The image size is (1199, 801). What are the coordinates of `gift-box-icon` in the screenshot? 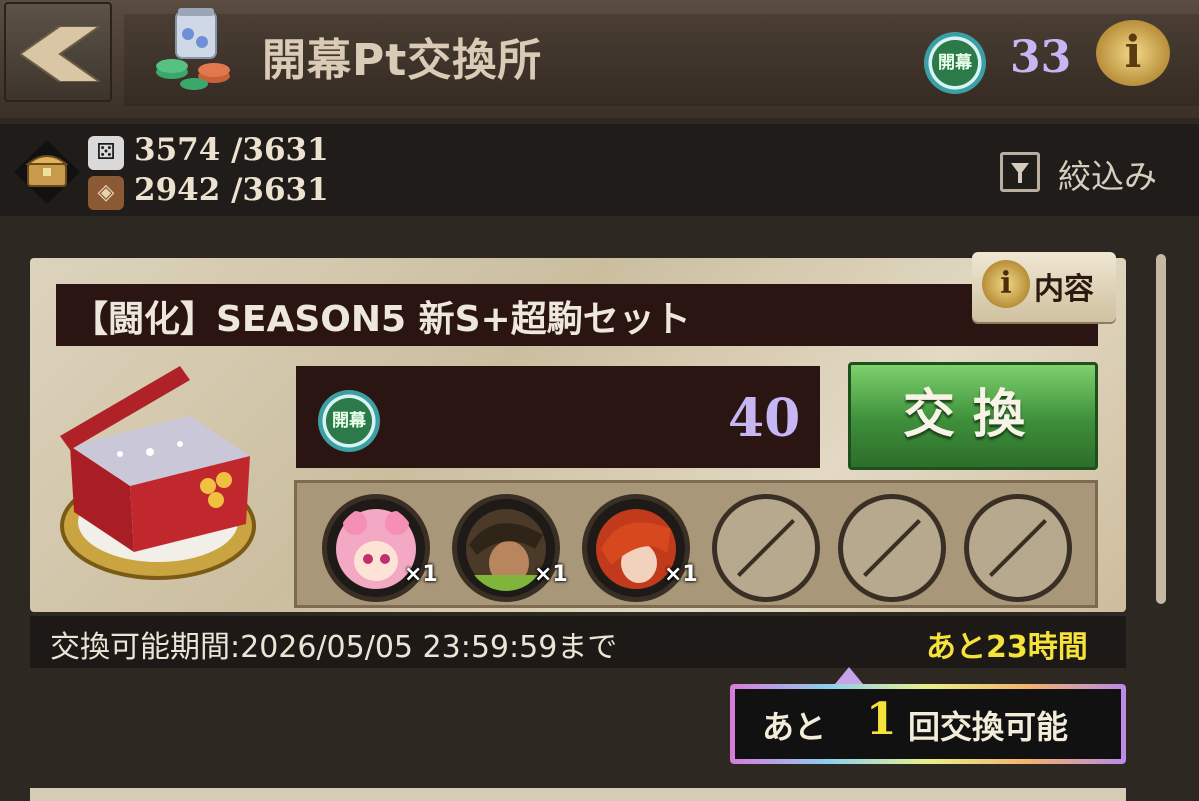 It's located at (158, 473).